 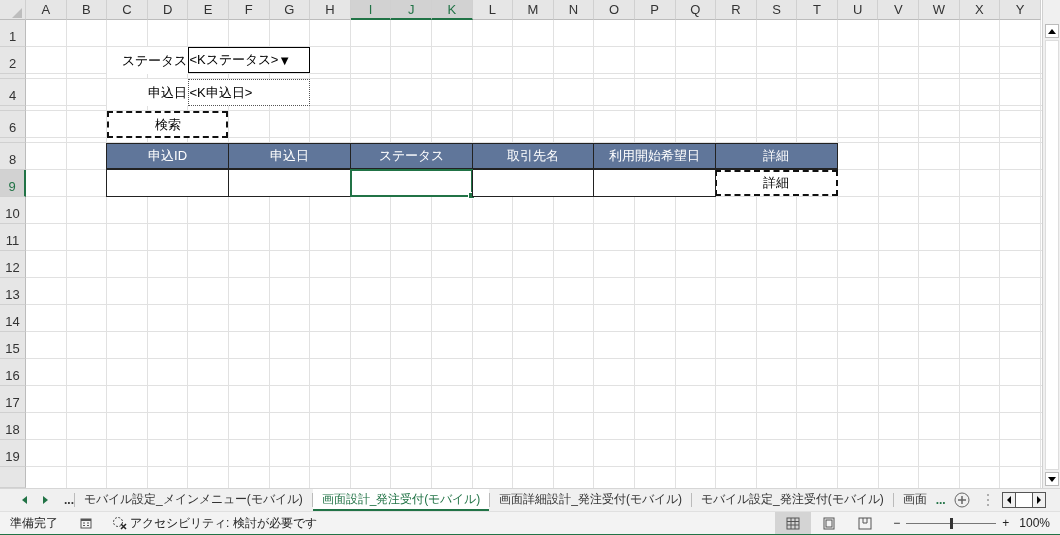 What do you see at coordinates (614, 10) in the screenshot?
I see `column-header: O` at bounding box center [614, 10].